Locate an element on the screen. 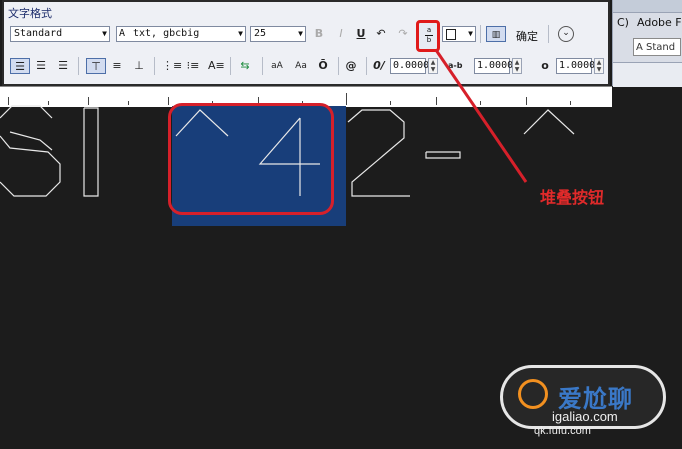 The height and width of the screenshot is (449, 682). watermark-logo: 爱尬聊 igaliao.com qk.fufu.com is located at coordinates (585, 401).